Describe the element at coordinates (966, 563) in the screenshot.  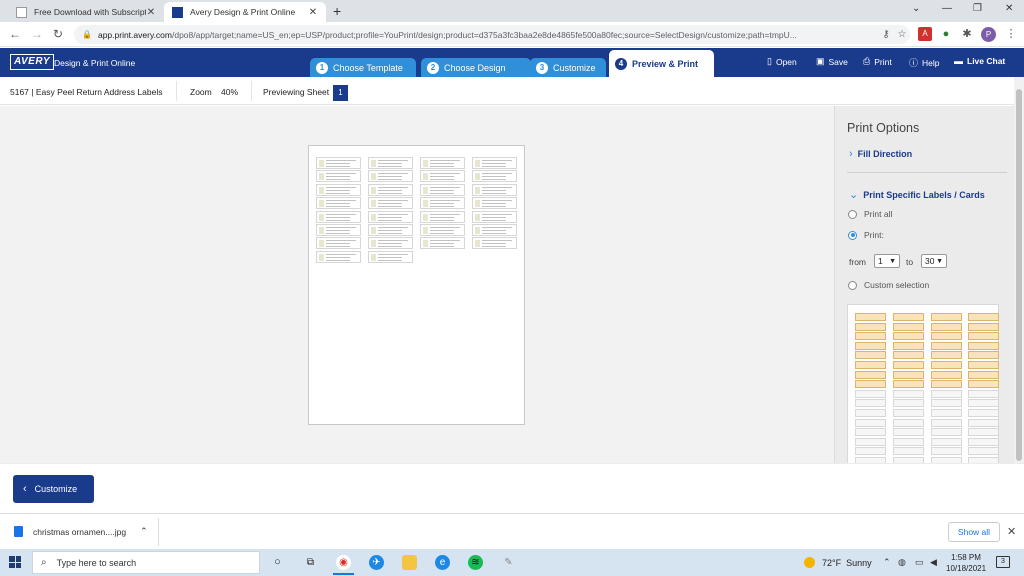
I see `taskbar-clock: 1:58 PM 10/18/2021` at that location.